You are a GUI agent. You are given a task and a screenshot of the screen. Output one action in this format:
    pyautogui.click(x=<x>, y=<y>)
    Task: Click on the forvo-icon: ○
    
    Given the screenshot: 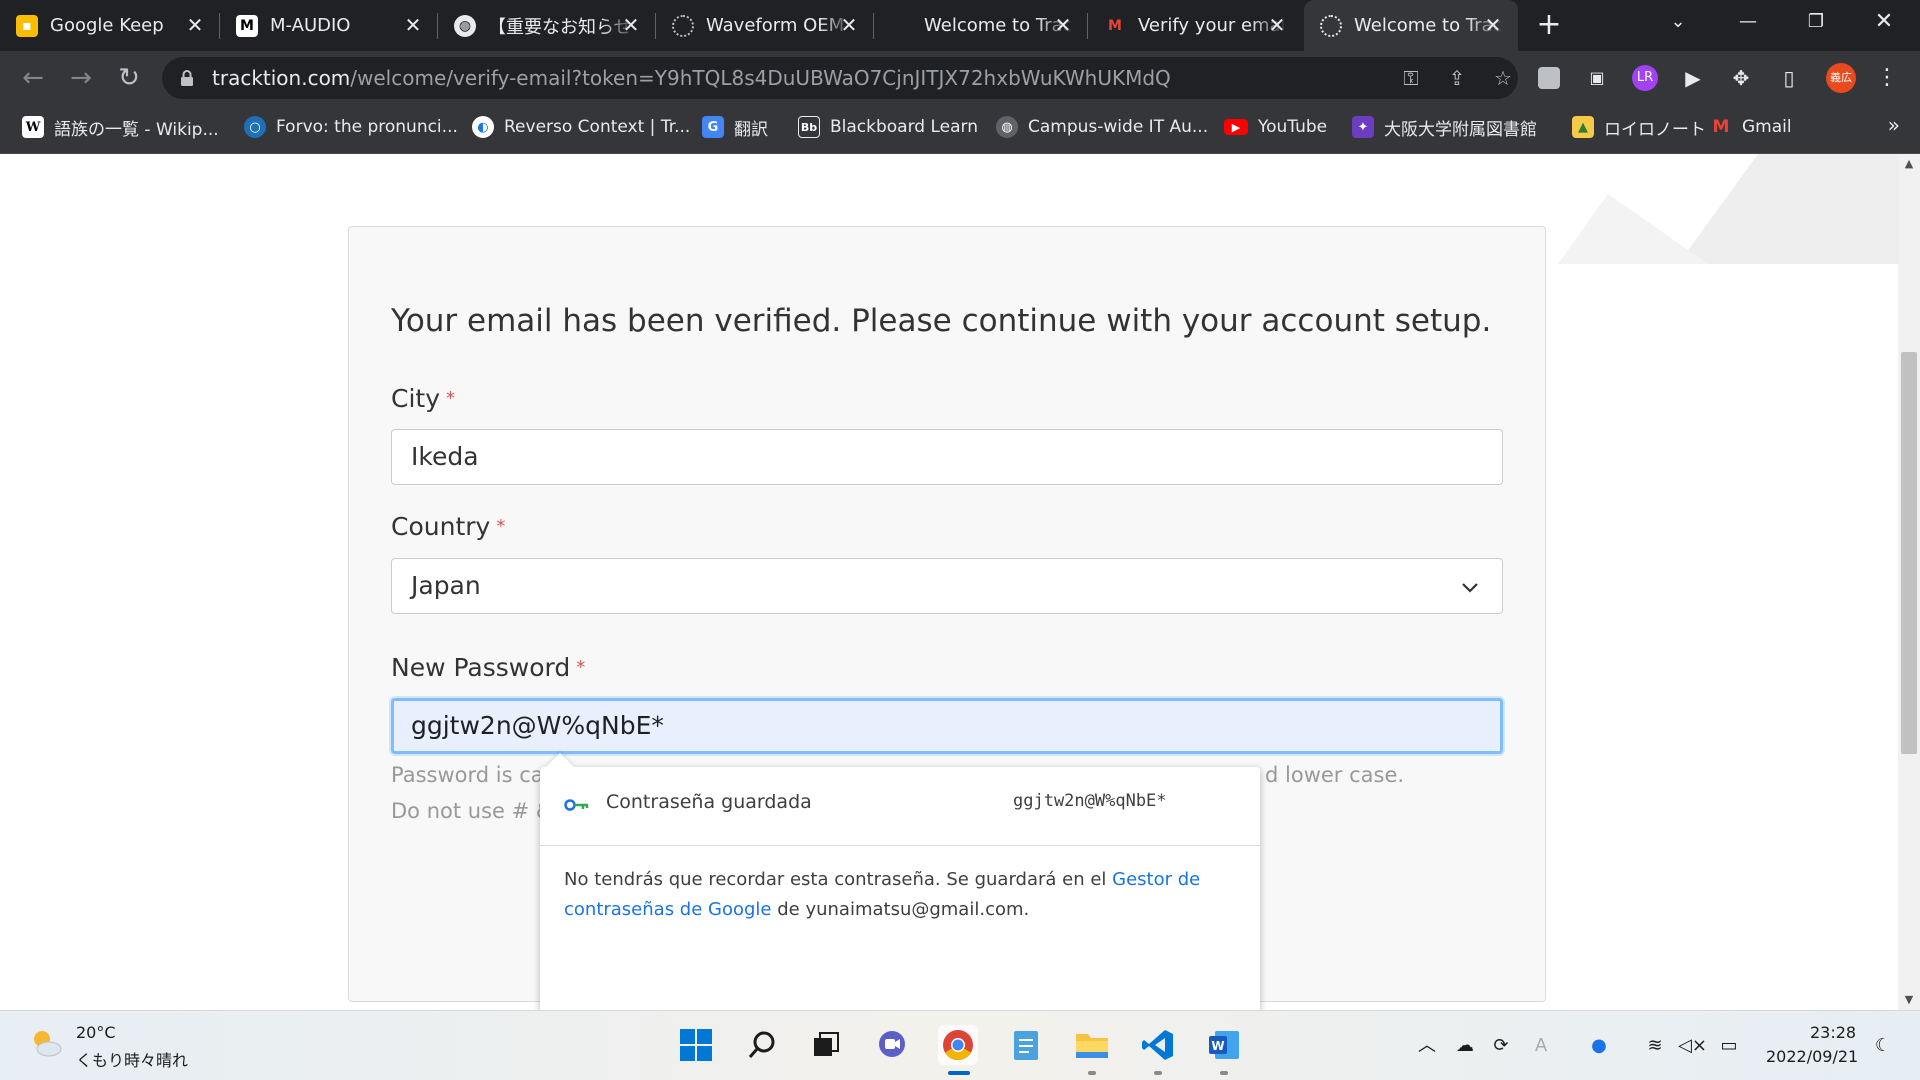 What is the action you would take?
    pyautogui.click(x=255, y=127)
    